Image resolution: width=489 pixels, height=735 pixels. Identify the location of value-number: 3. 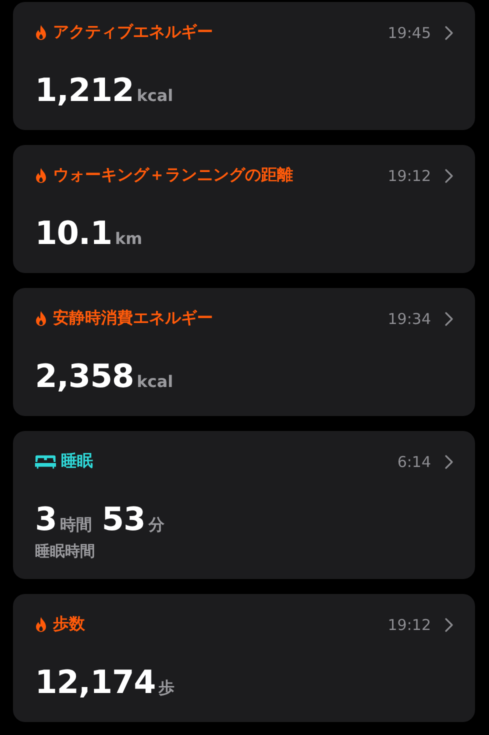
(46, 519).